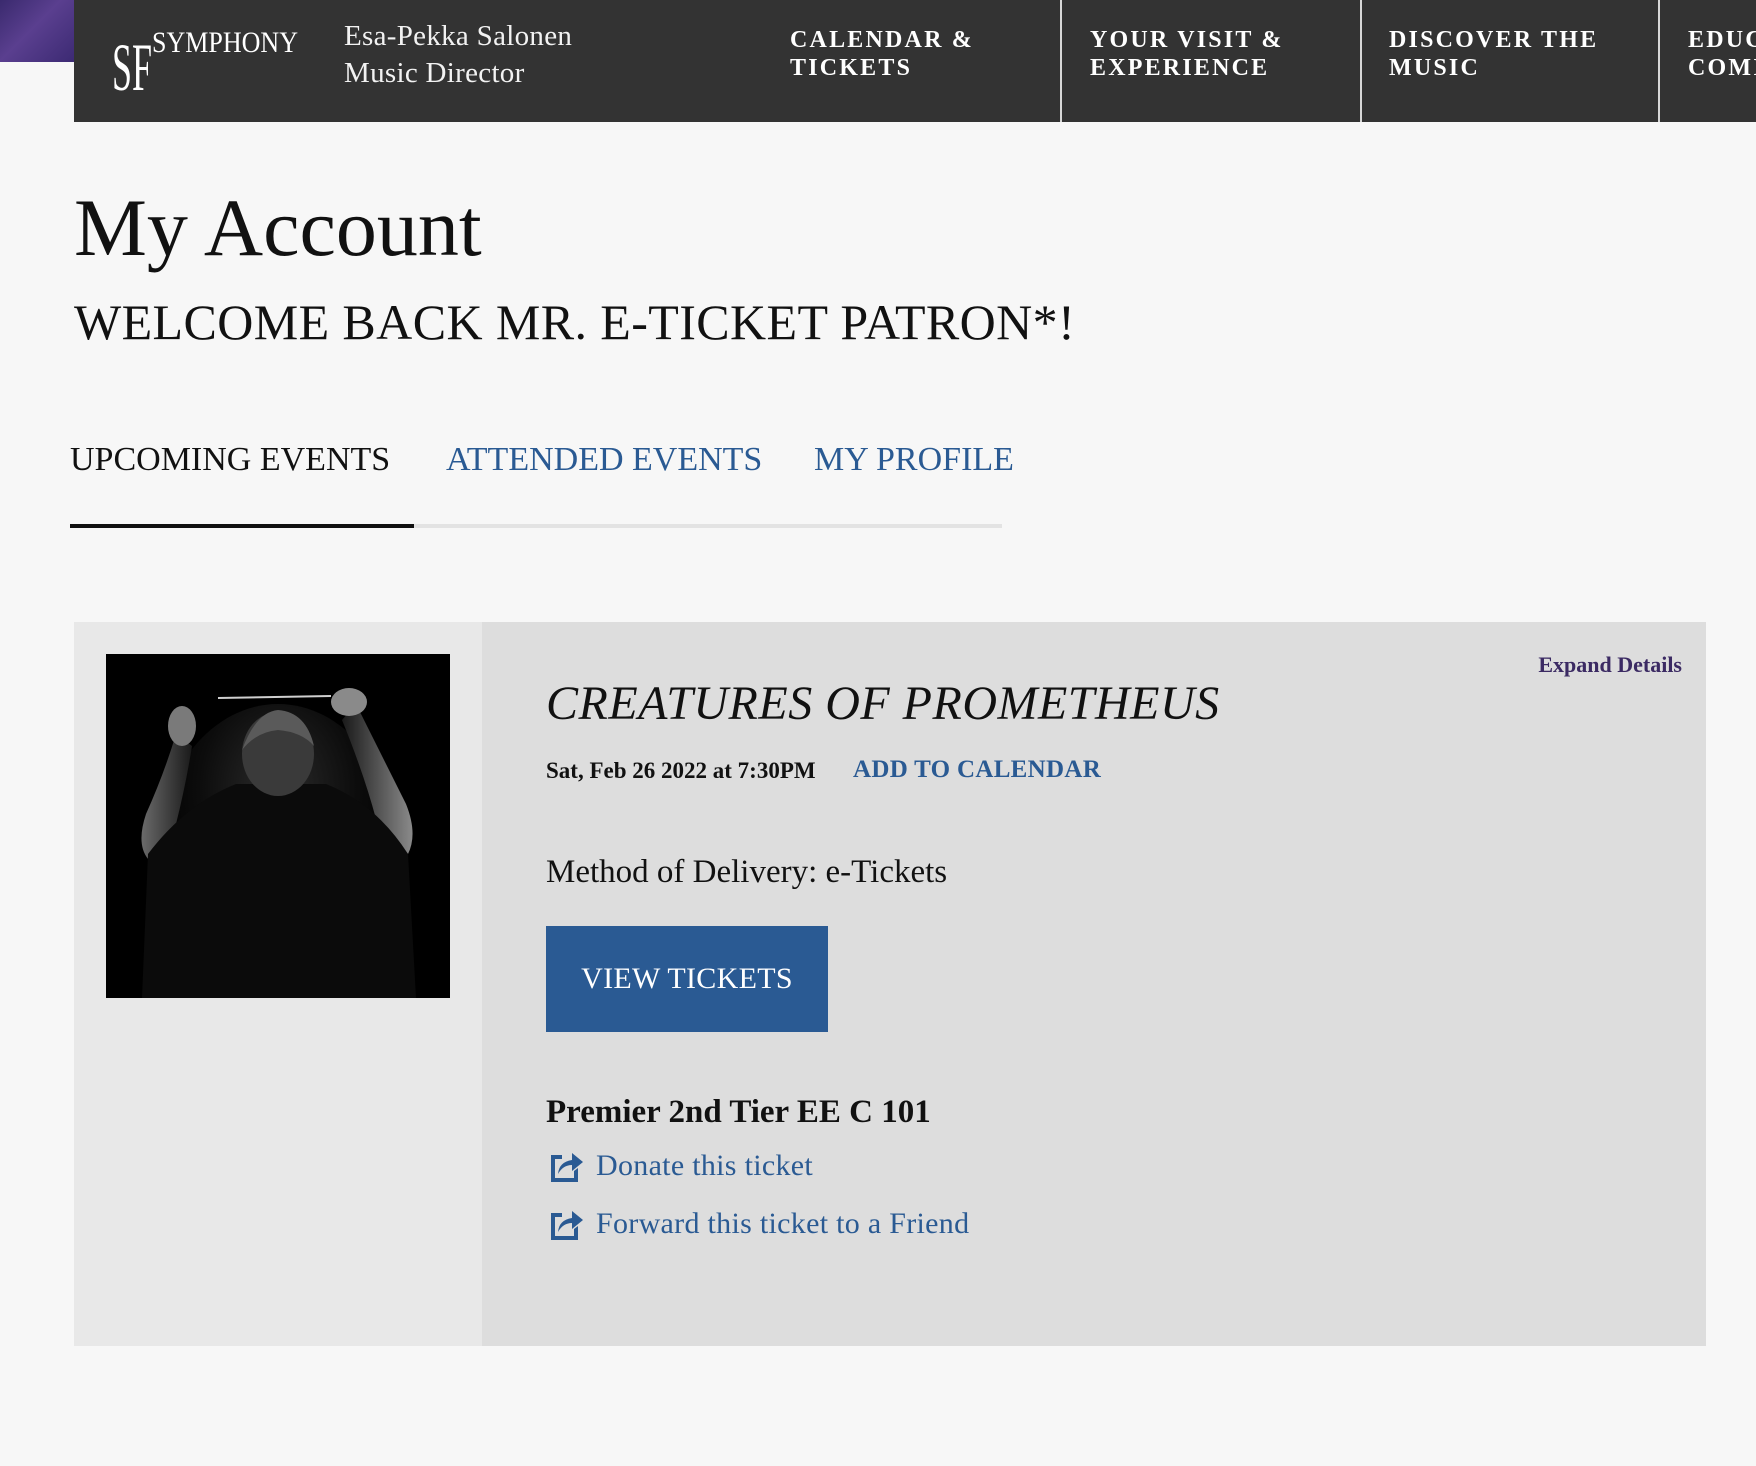  Describe the element at coordinates (458, 36) in the screenshot. I see `director-name: Esa-Pekka Salonen` at that location.